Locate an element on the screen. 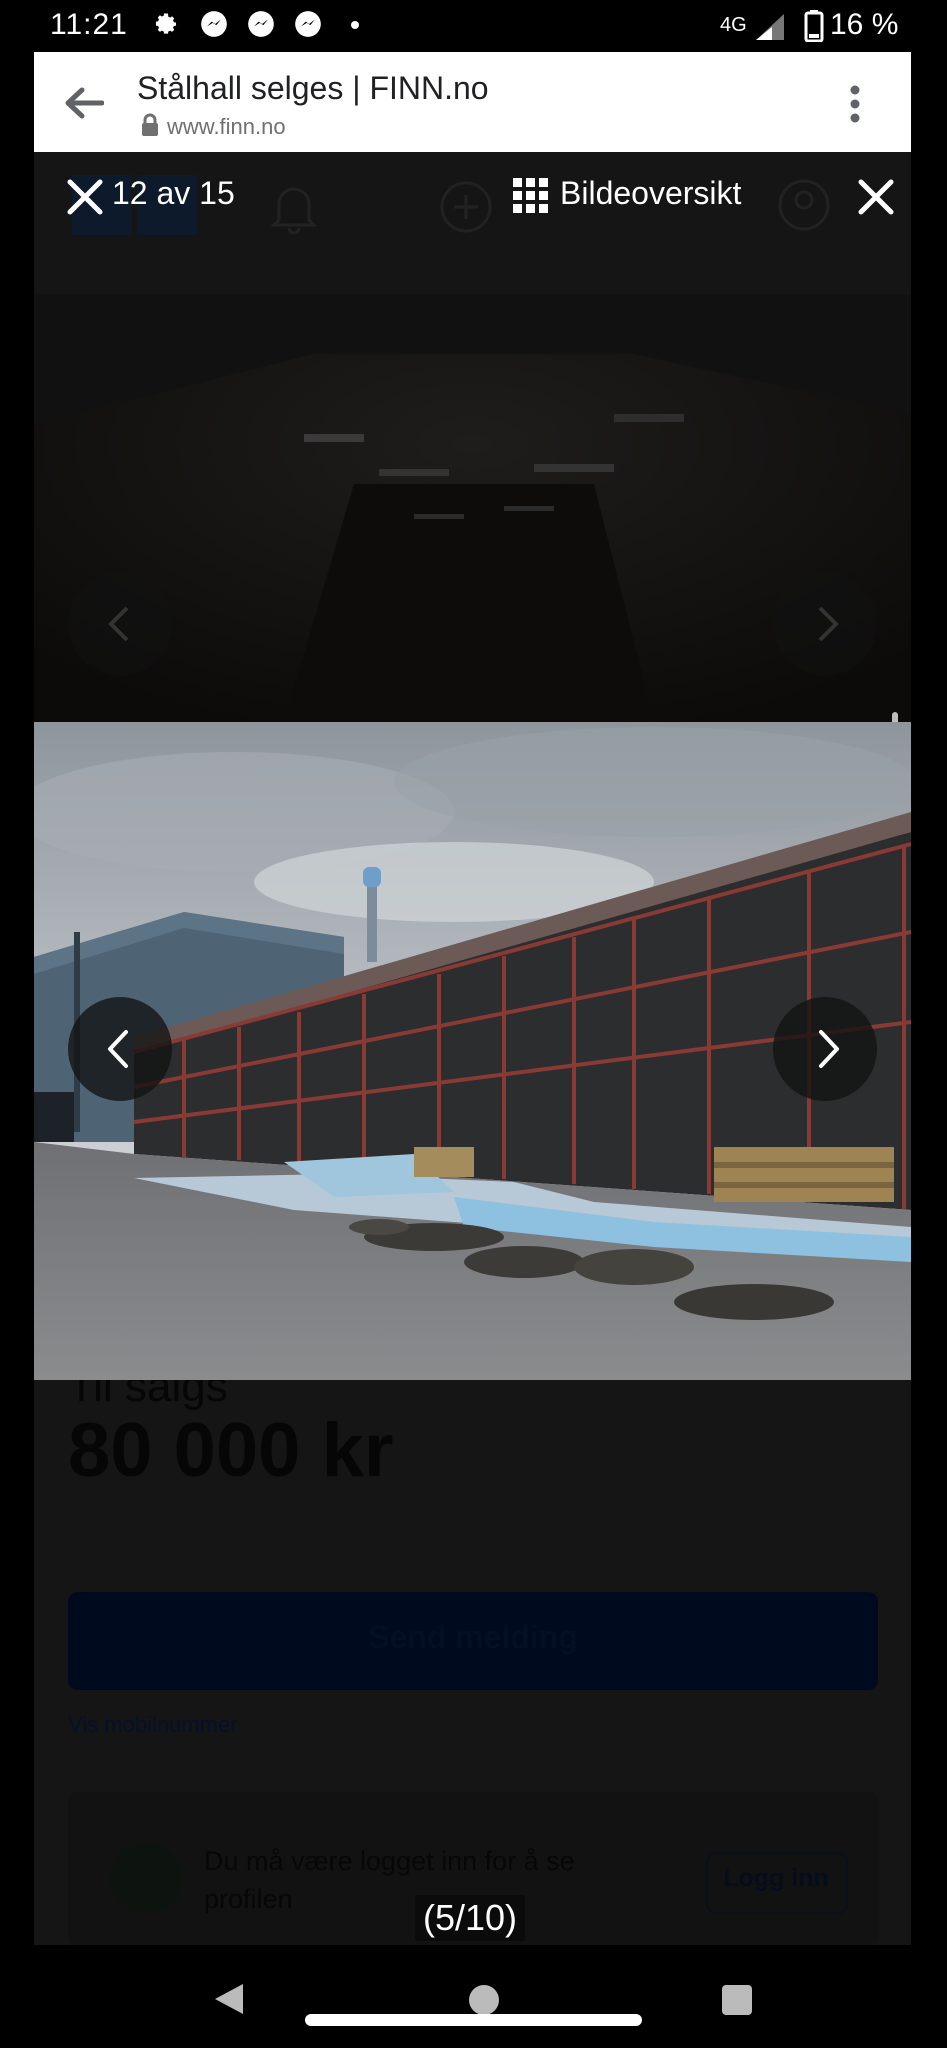  bell-icon is located at coordinates (294, 210).